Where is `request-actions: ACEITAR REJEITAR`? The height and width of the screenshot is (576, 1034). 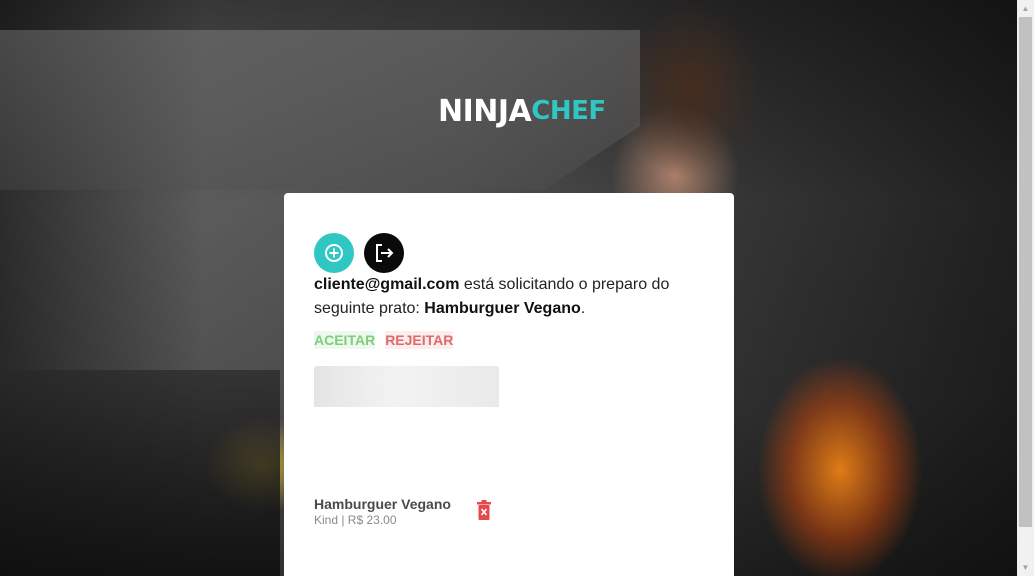
request-actions: ACEITAR REJEITAR is located at coordinates (384, 340).